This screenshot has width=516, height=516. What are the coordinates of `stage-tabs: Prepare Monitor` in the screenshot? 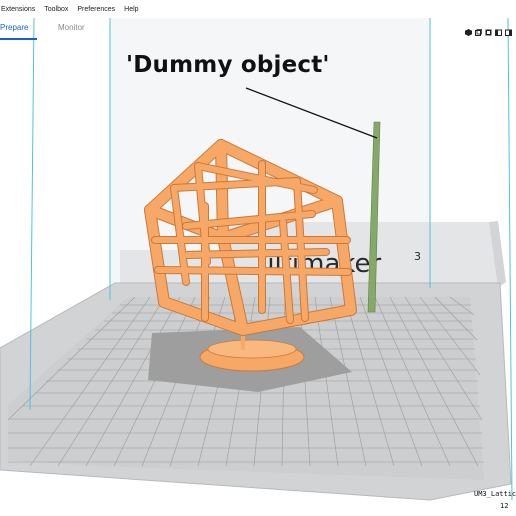 It's located at (42, 30).